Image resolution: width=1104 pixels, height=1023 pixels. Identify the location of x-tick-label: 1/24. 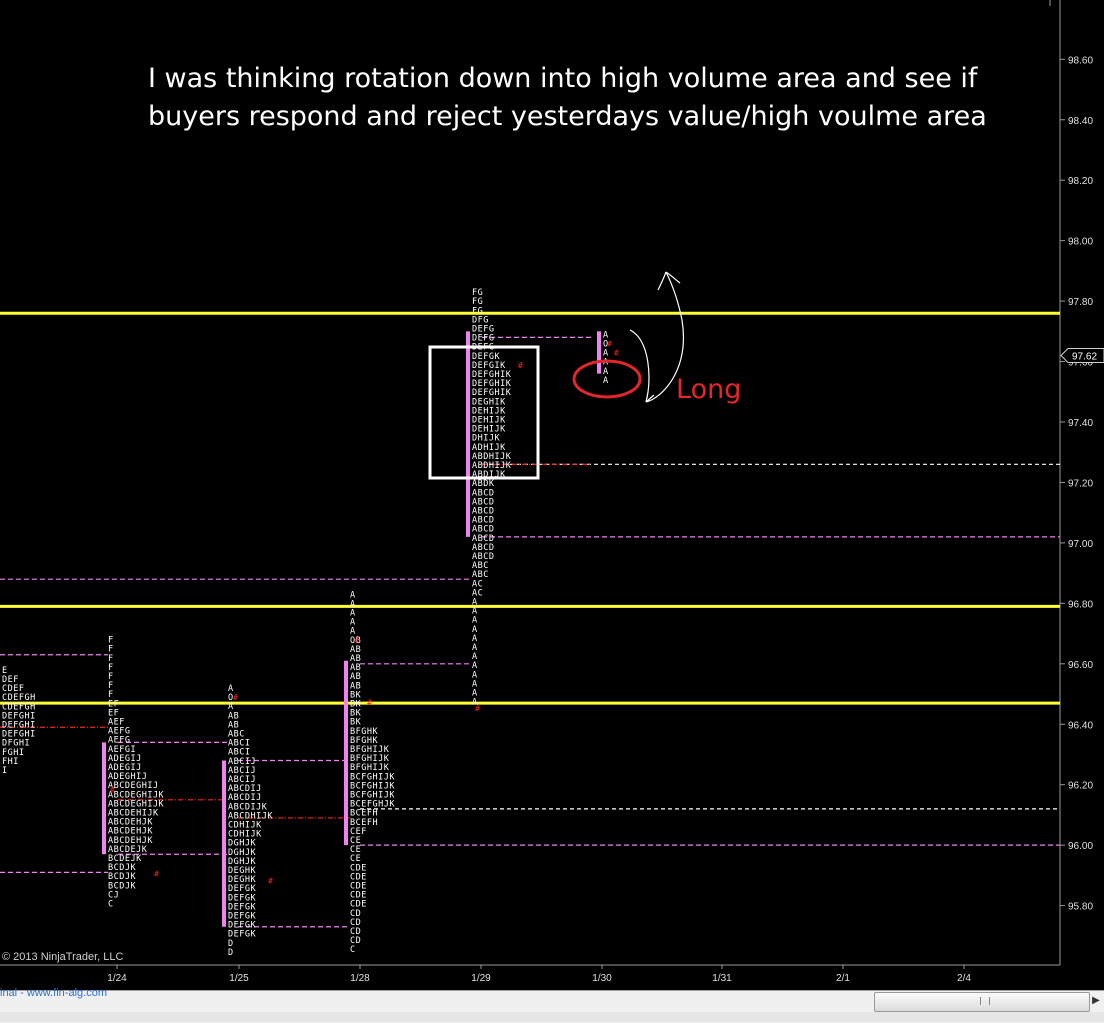
(117, 978).